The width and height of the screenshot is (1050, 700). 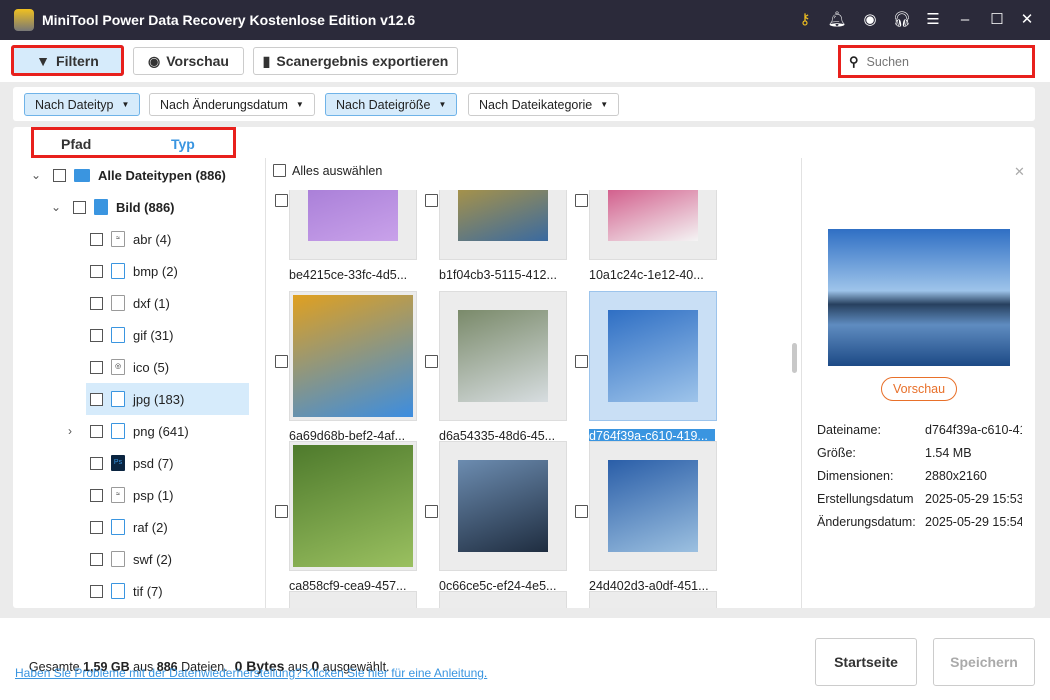 What do you see at coordinates (919, 389) in the screenshot?
I see `detail-preview-button: Vorschau` at bounding box center [919, 389].